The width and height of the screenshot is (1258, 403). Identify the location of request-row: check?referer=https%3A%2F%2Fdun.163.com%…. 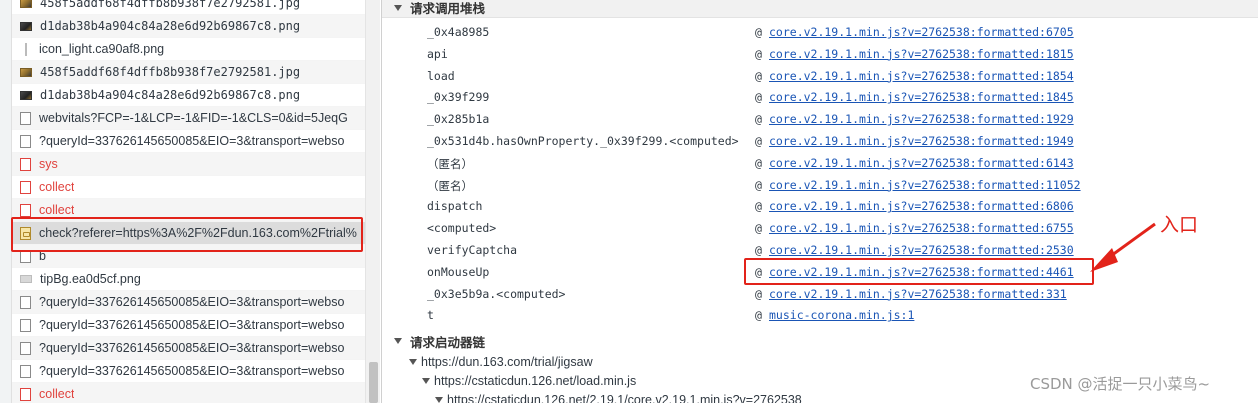
(188, 233).